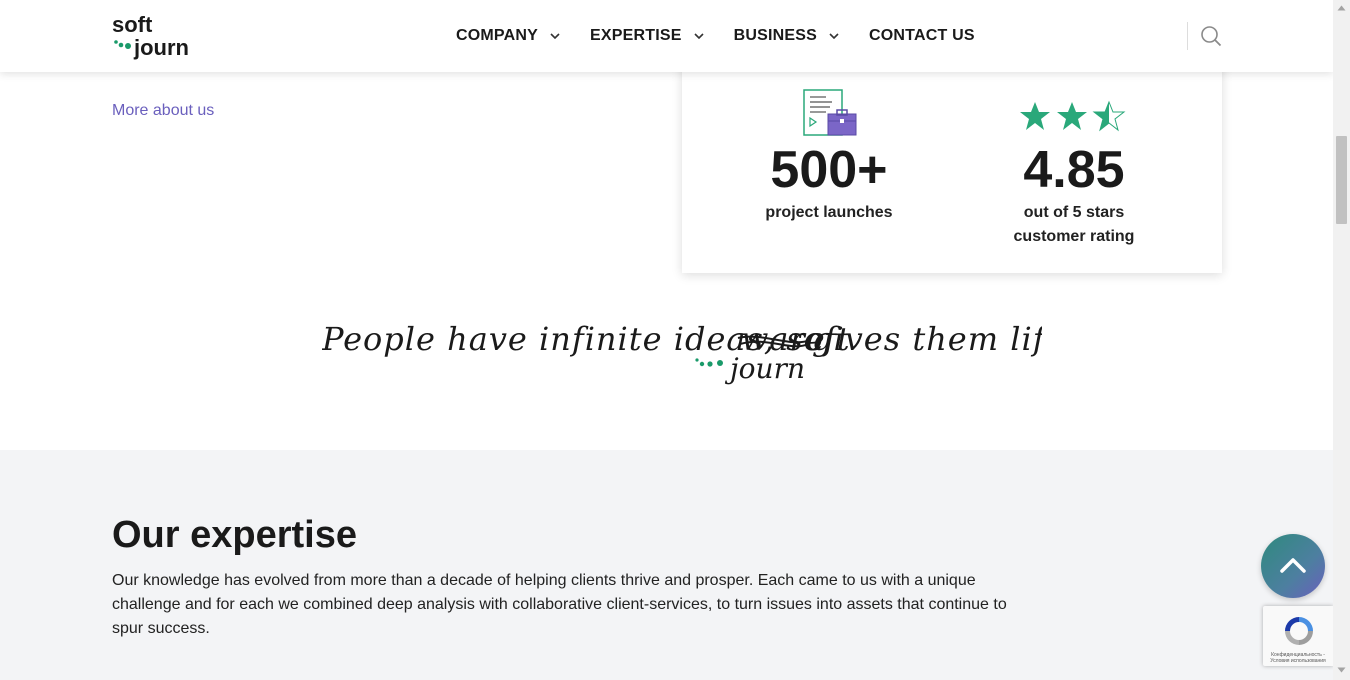  What do you see at coordinates (1074, 212) in the screenshot?
I see `rating-label-line1: out of 5 stars` at bounding box center [1074, 212].